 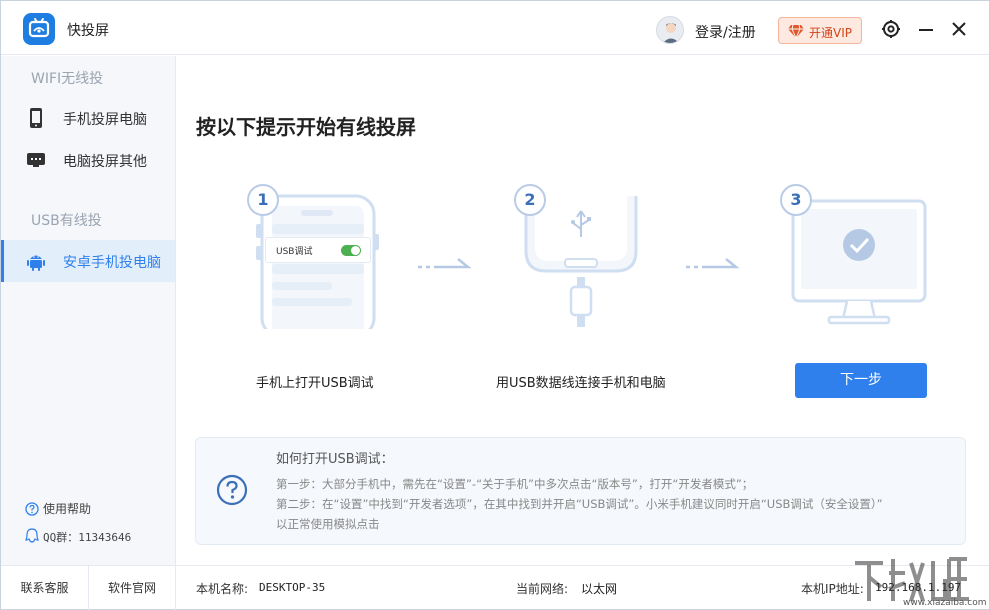 I want to click on section-usb-title: USB有线投, so click(x=66, y=221).